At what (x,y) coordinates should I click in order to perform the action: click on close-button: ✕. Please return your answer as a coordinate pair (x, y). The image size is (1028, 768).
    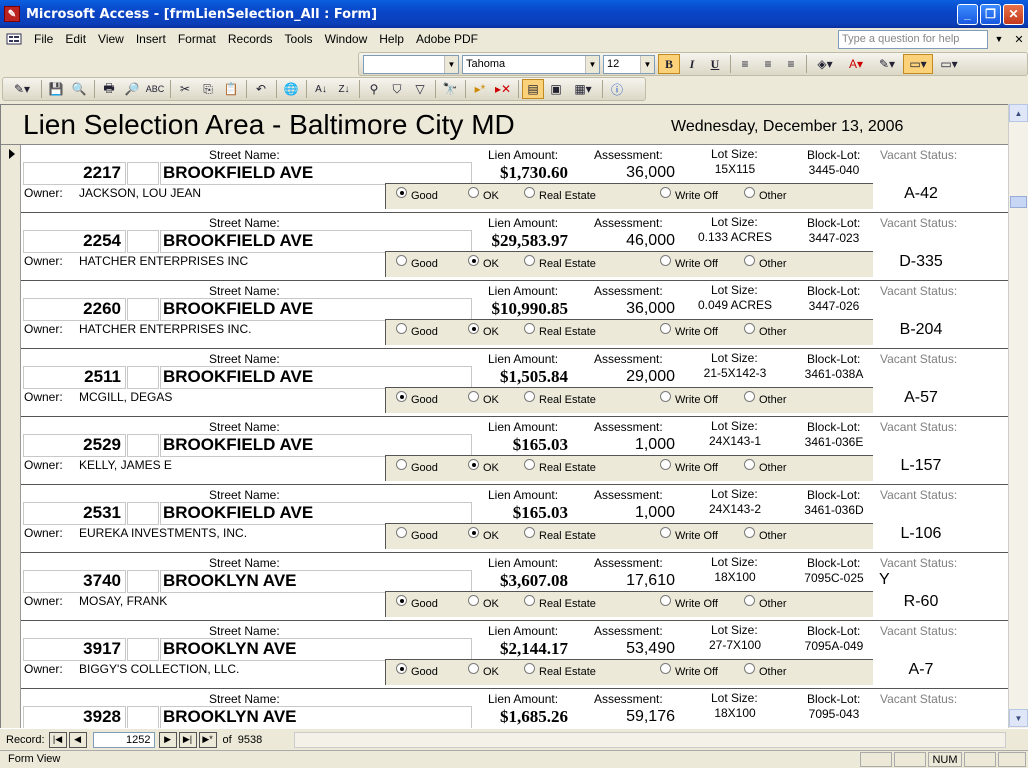
    Looking at the image, I should click on (1013, 14).